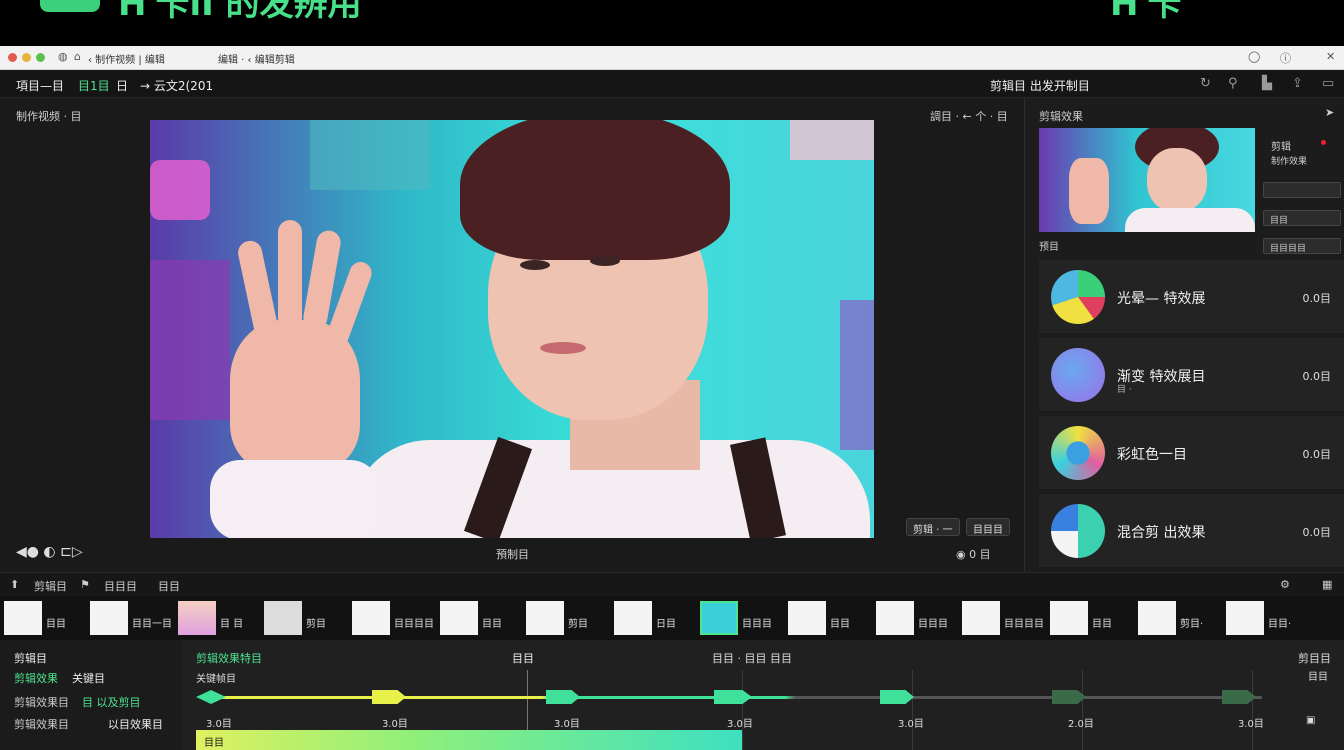  What do you see at coordinates (988, 527) in the screenshot?
I see `preview-apply-button: 目目目` at bounding box center [988, 527].